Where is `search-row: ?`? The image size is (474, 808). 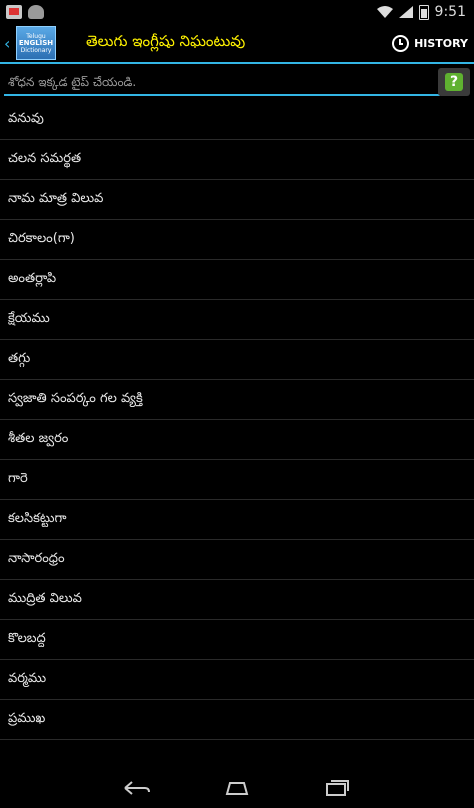
search-row: ? is located at coordinates (237, 82).